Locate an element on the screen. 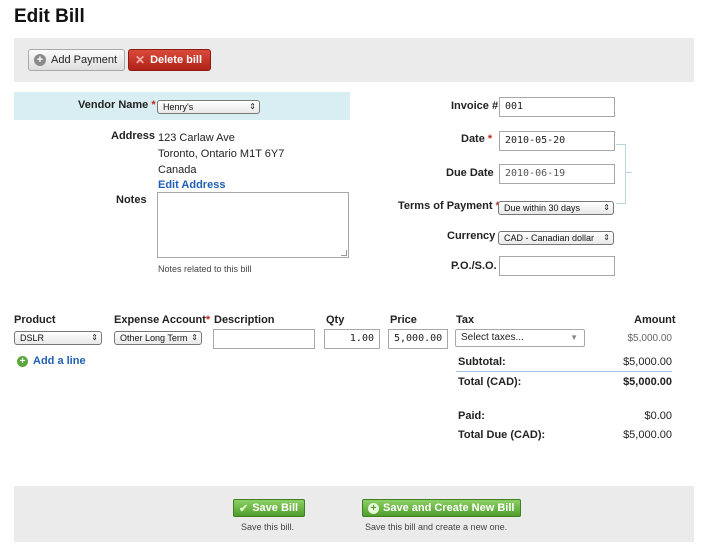  due-date-label: Due Date is located at coordinates (470, 173).